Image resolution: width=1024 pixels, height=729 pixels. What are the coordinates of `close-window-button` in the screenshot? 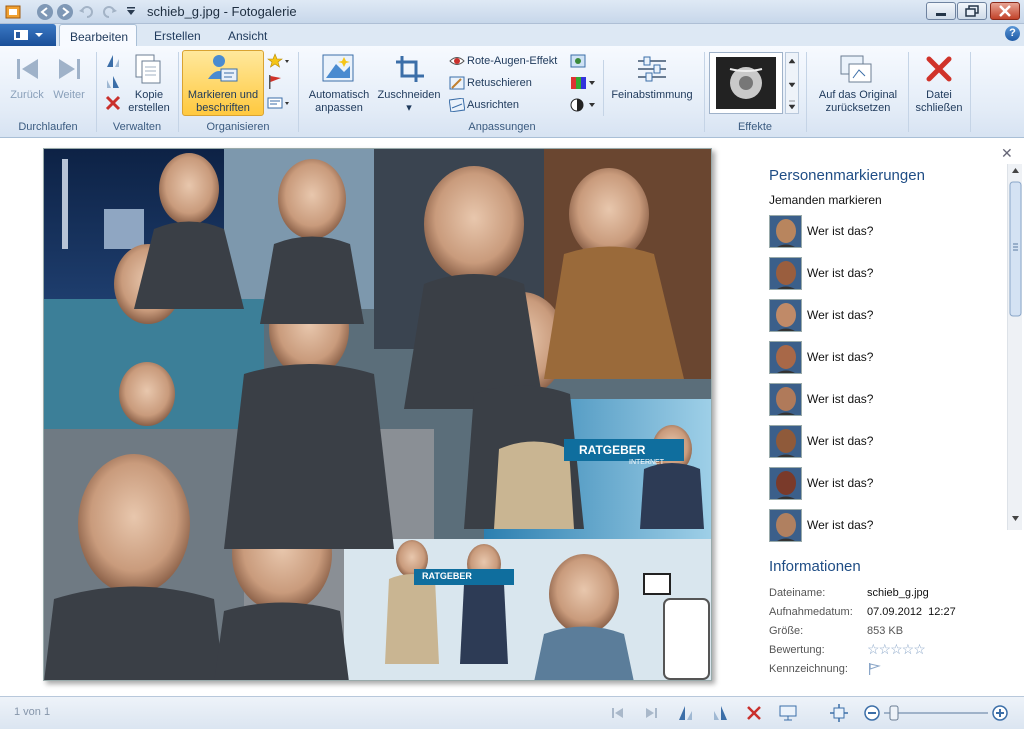 It's located at (1005, 11).